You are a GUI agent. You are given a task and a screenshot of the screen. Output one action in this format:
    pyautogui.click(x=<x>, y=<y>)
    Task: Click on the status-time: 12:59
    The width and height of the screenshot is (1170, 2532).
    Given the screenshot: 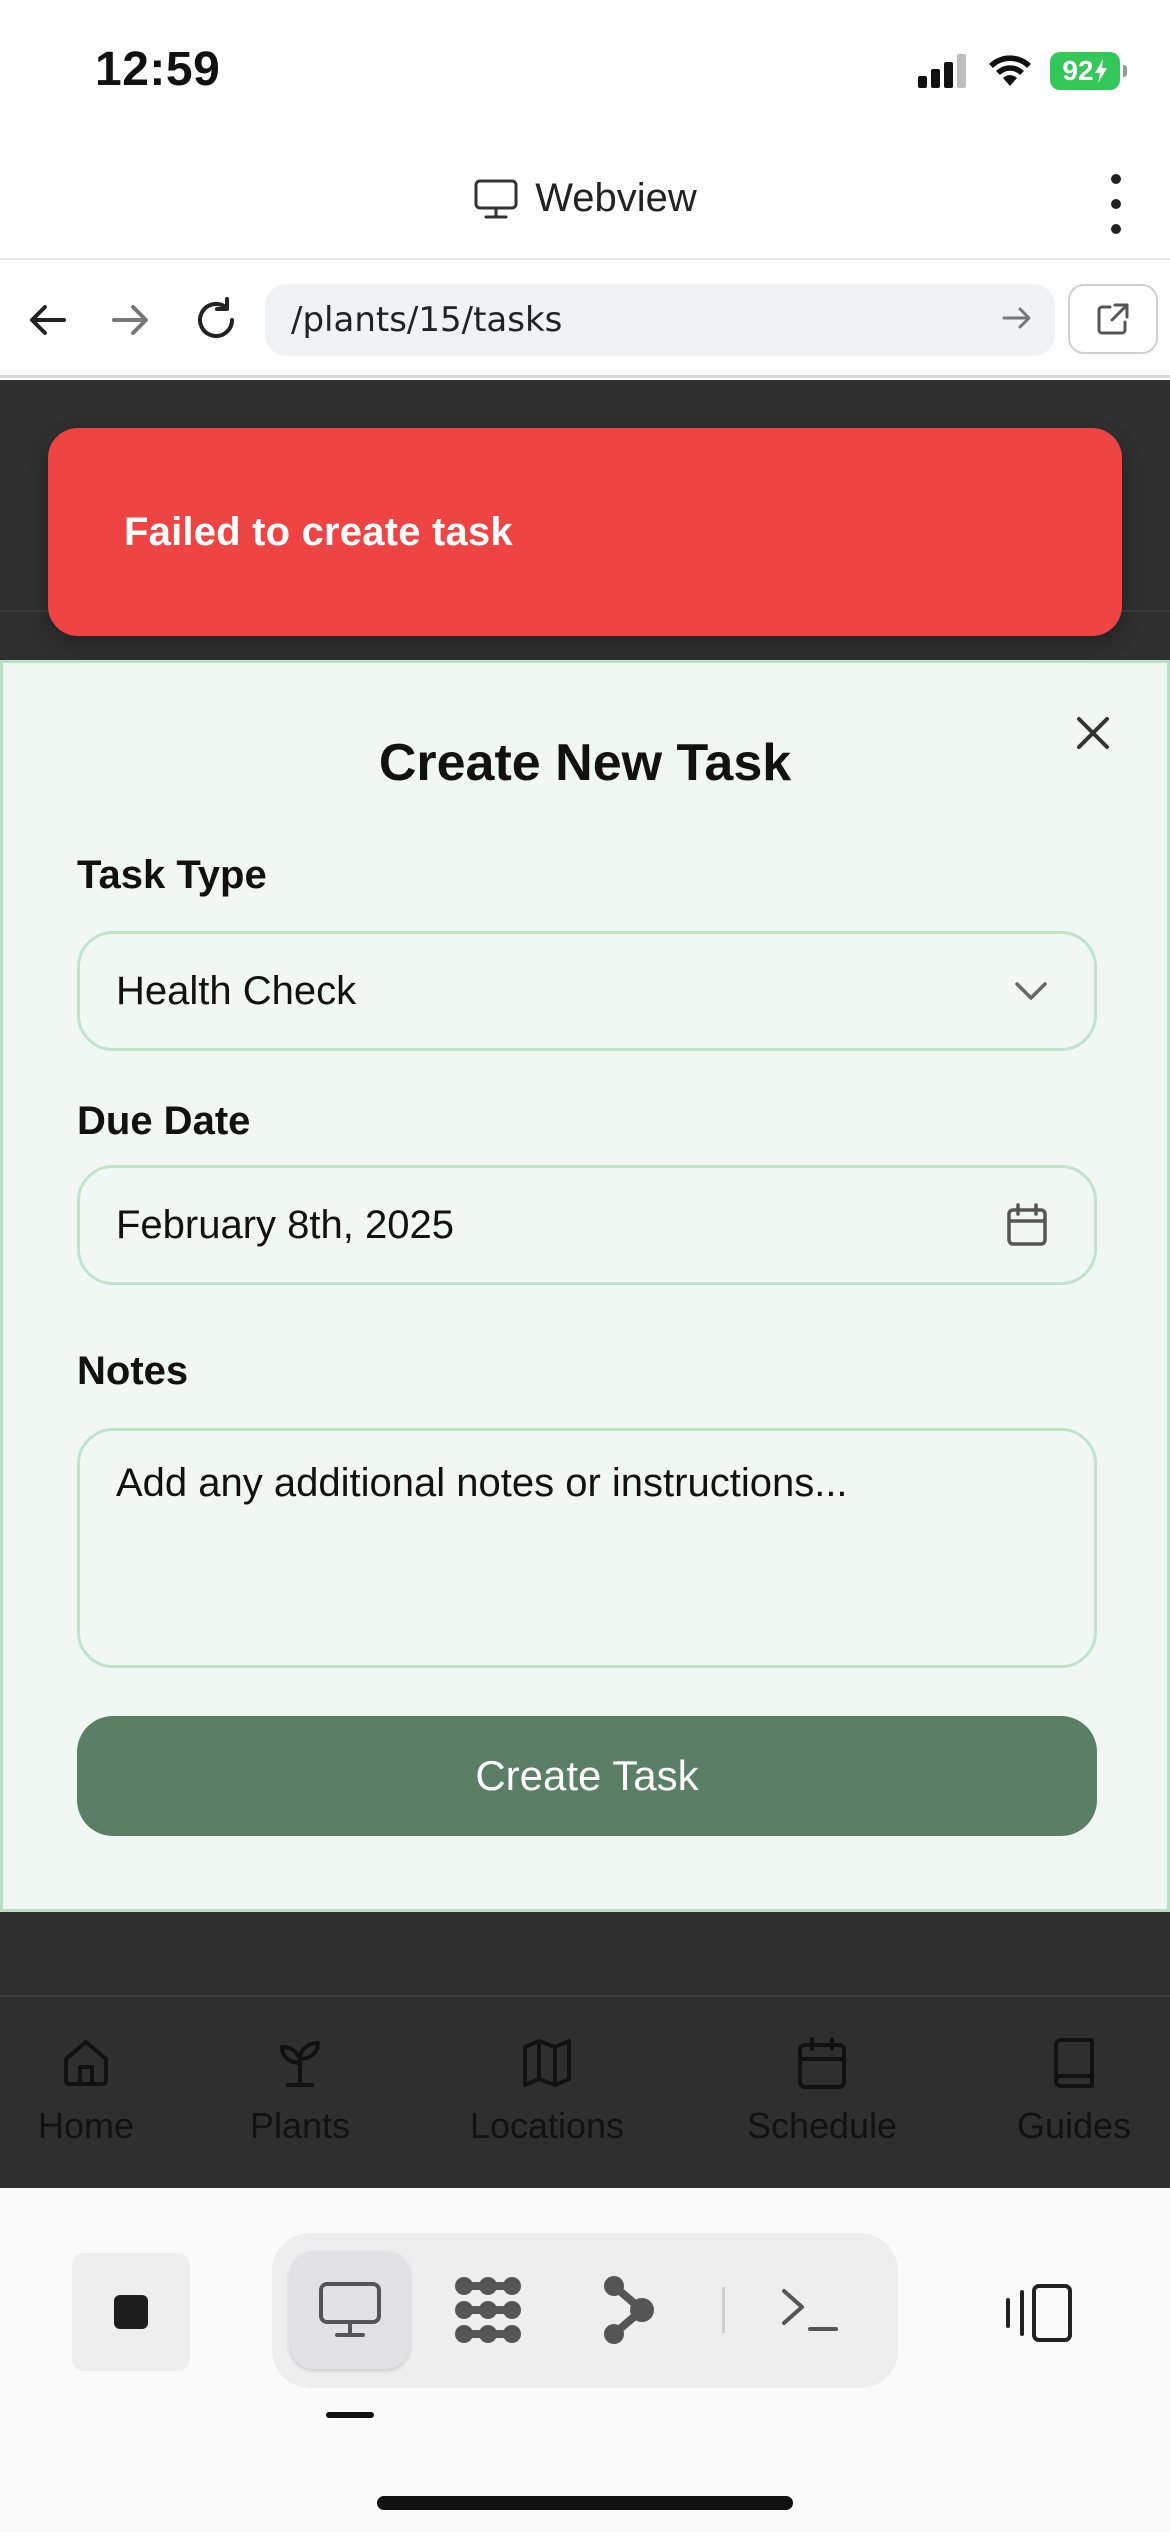 What is the action you would take?
    pyautogui.click(x=158, y=69)
    